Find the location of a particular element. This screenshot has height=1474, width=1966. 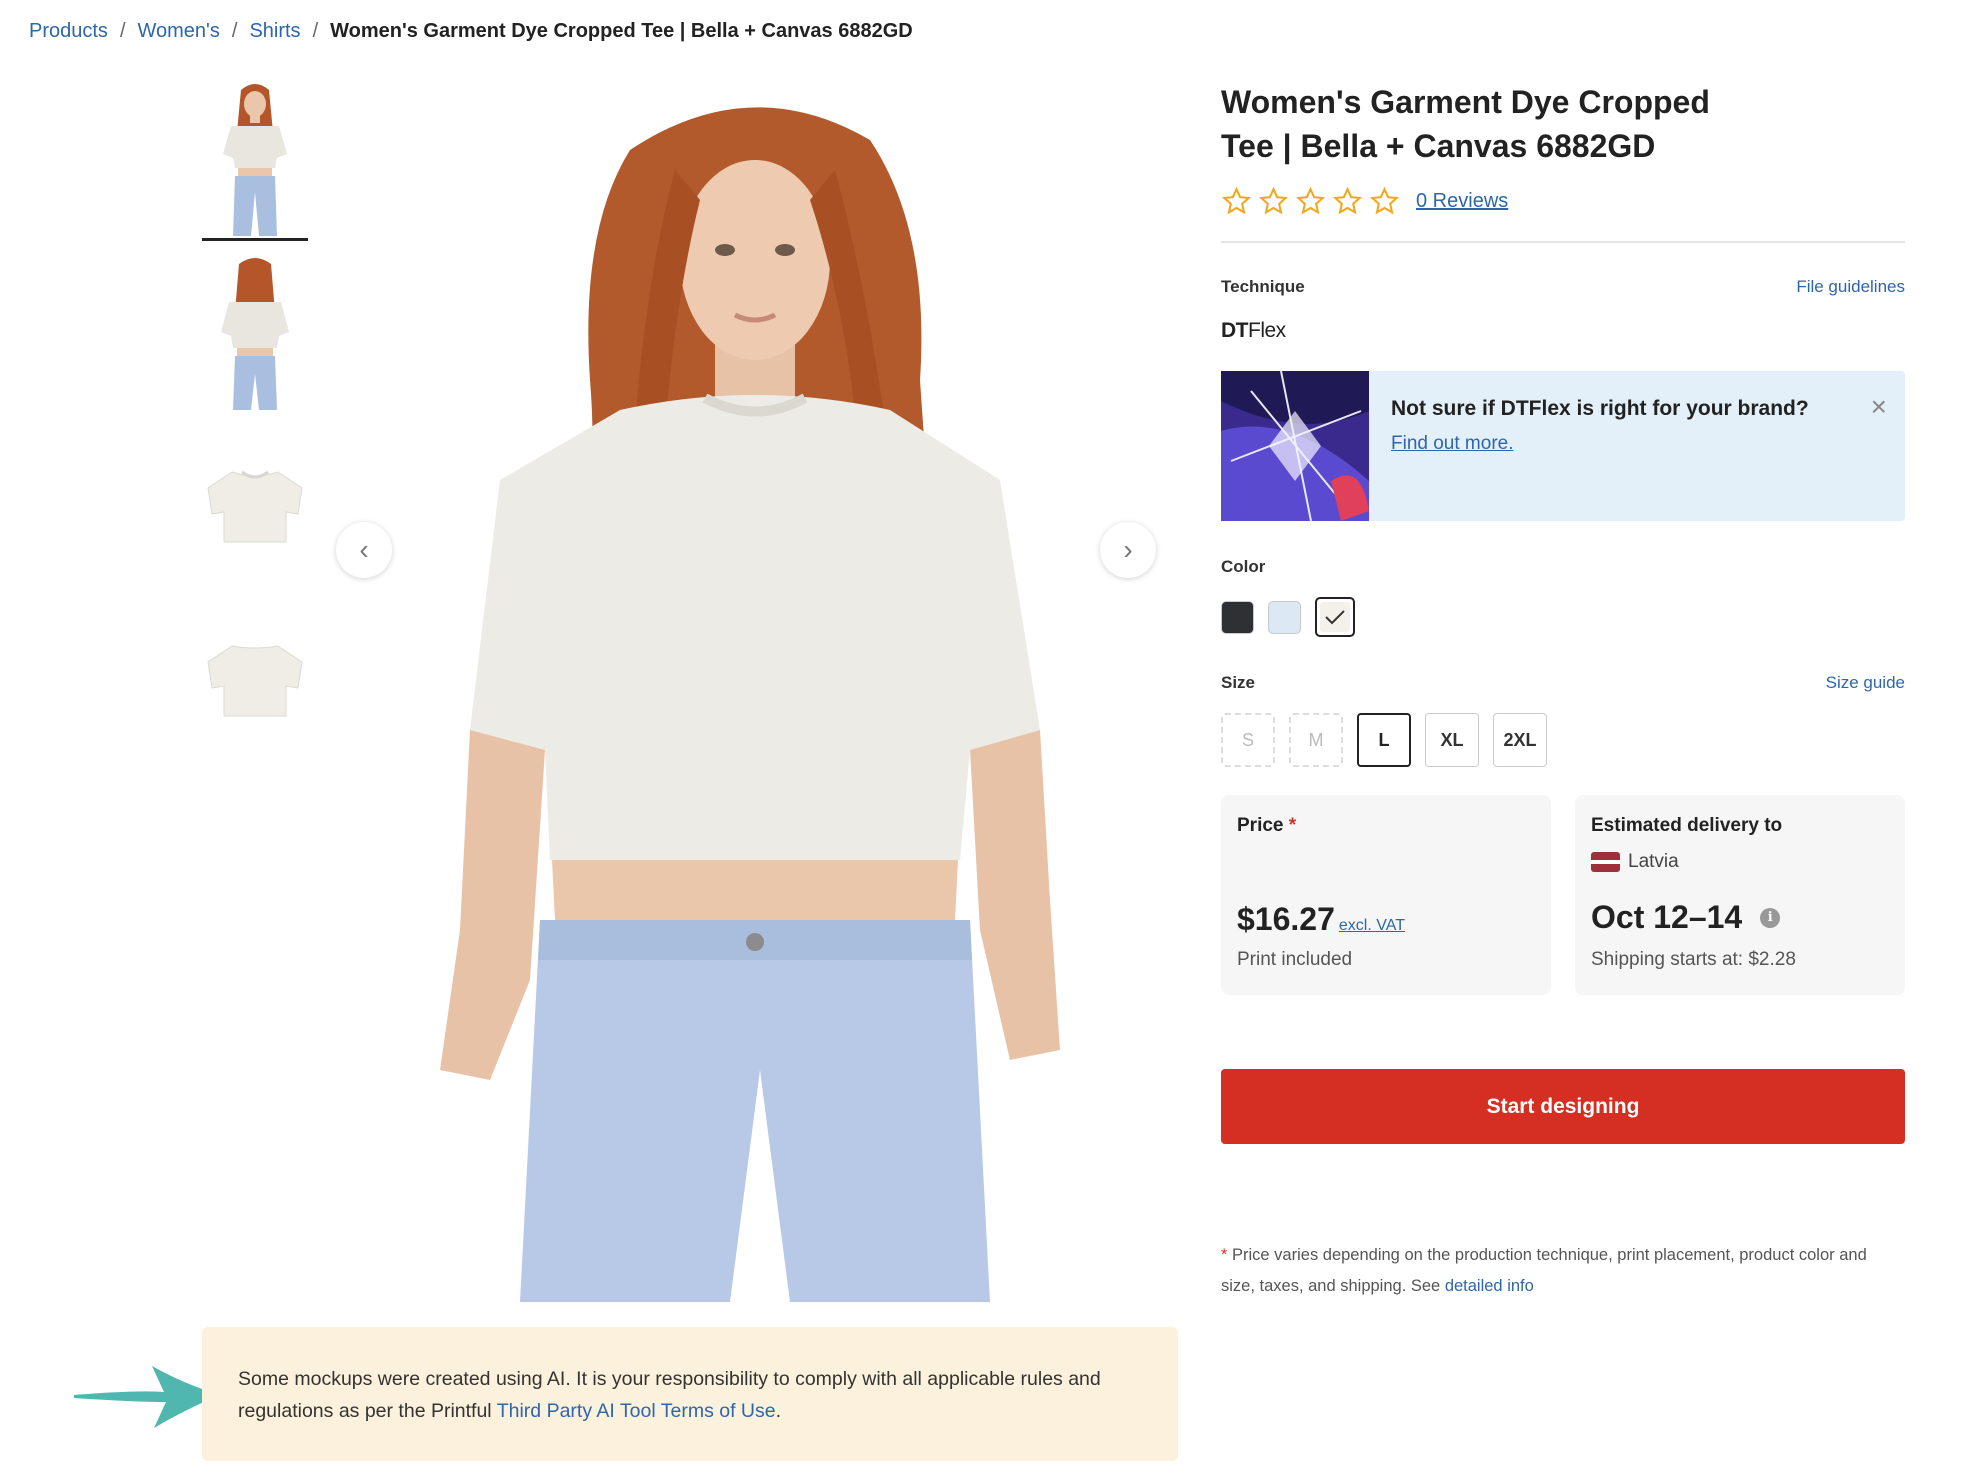

start-designing-button: Start designing is located at coordinates (1563, 1106).